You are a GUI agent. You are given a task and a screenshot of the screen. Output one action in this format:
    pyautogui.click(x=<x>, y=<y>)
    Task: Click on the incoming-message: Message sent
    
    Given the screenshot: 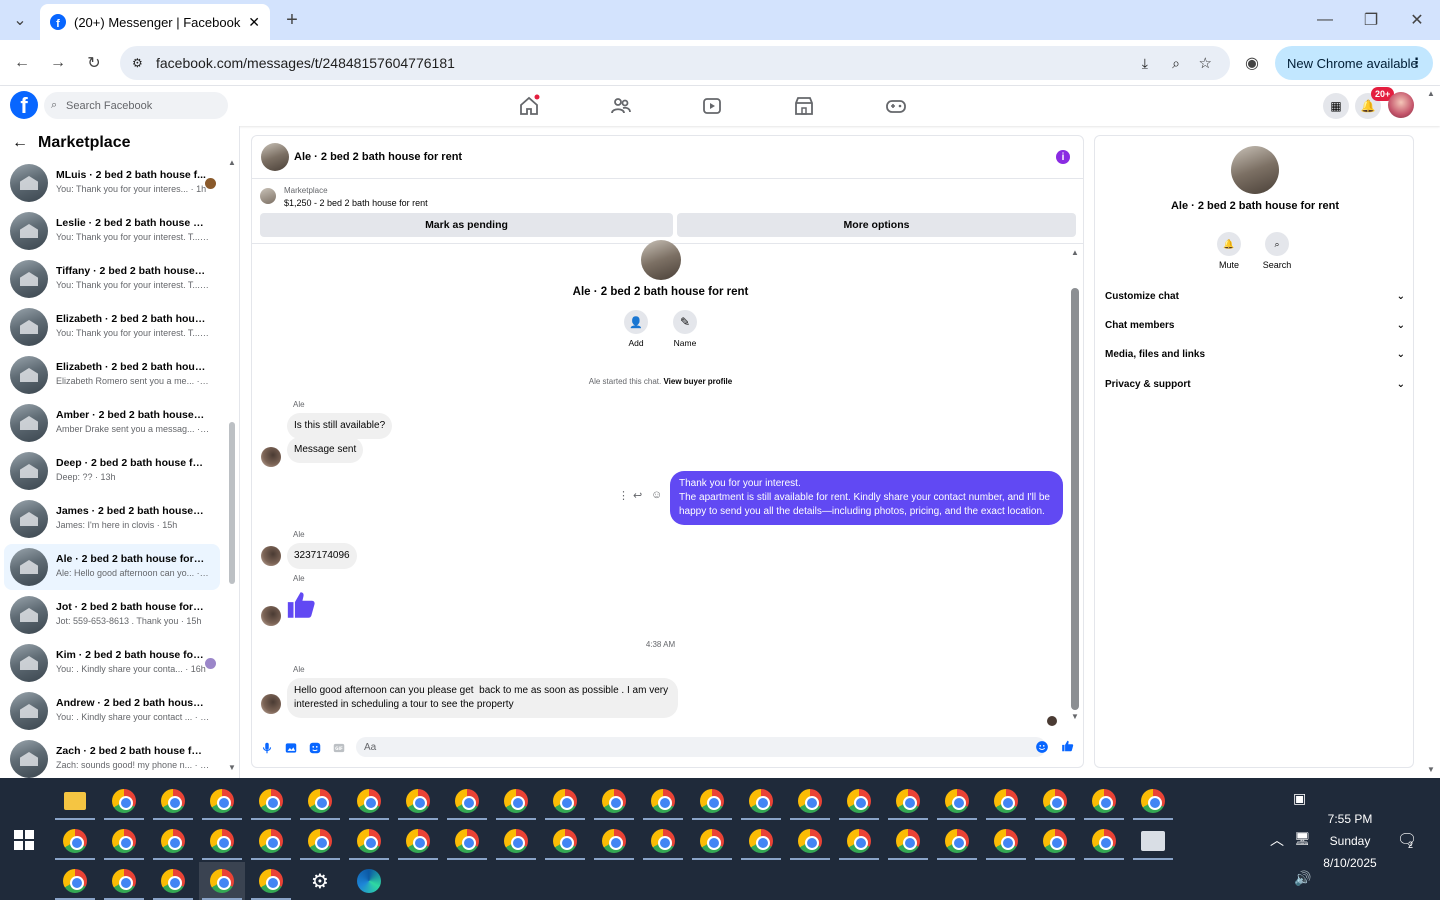 What is the action you would take?
    pyautogui.click(x=325, y=450)
    